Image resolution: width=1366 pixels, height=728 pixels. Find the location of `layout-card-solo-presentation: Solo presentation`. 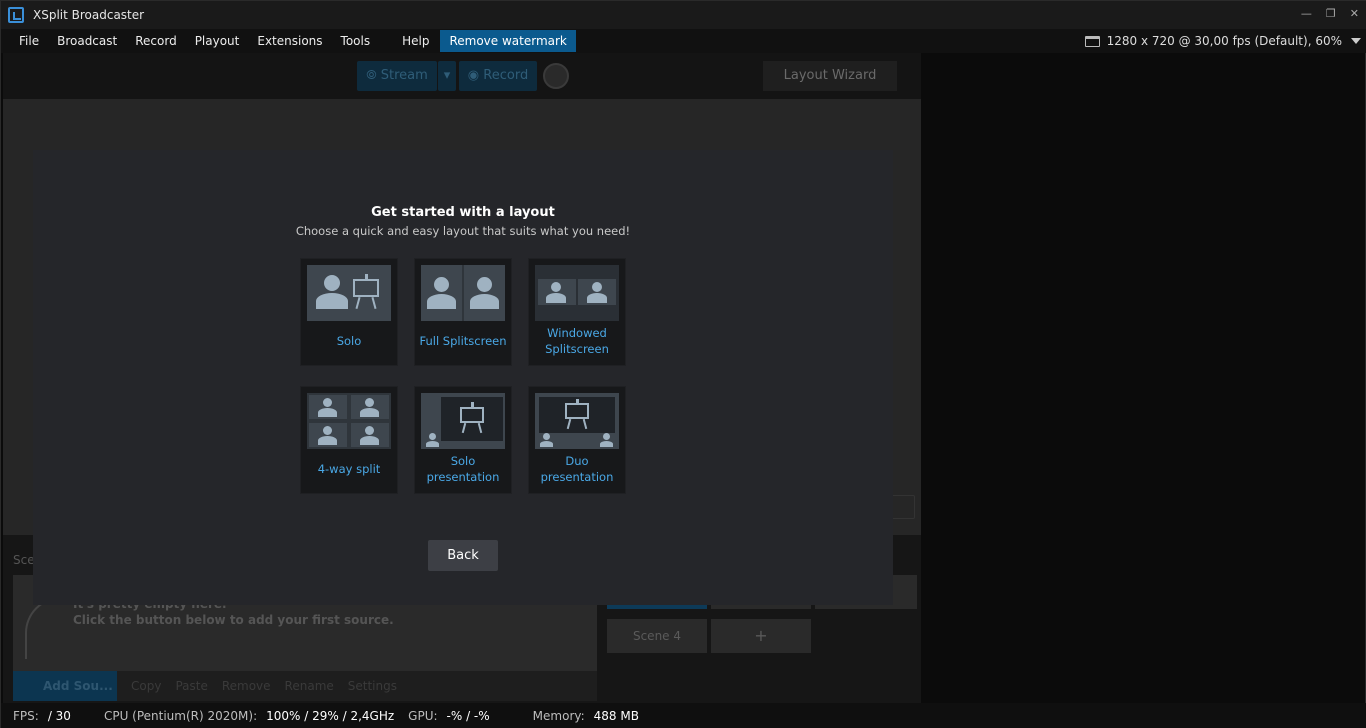

layout-card-solo-presentation: Solo presentation is located at coordinates (463, 440).